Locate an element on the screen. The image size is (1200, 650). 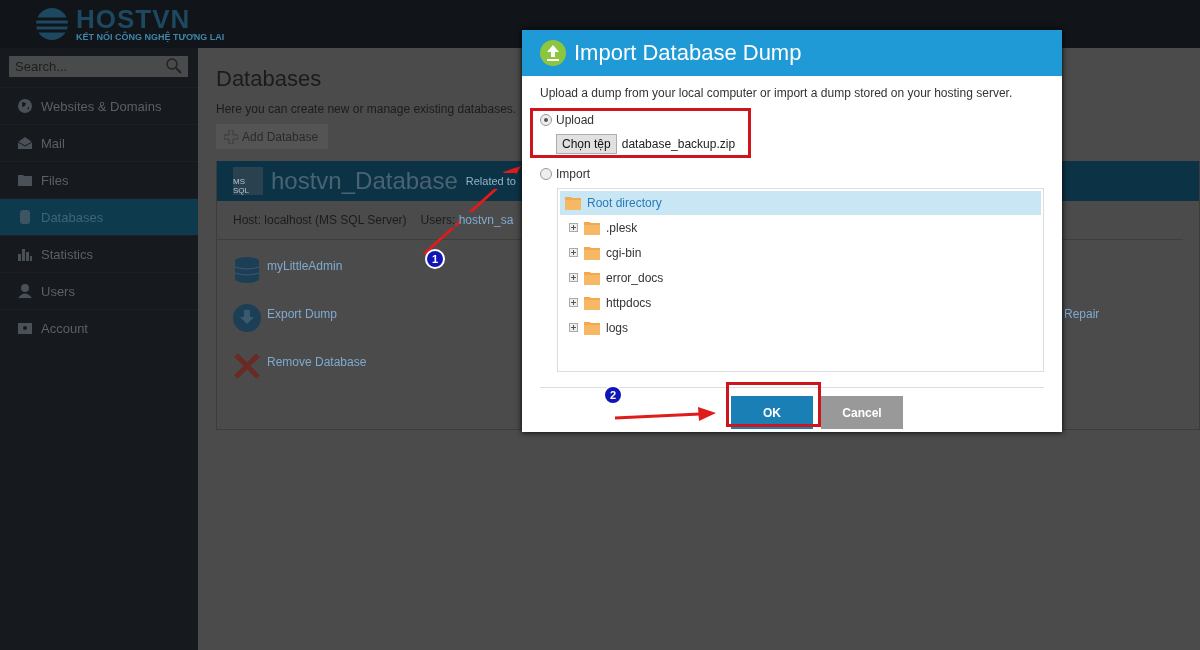
database-name: hostvn_Database is located at coordinates (364, 181).